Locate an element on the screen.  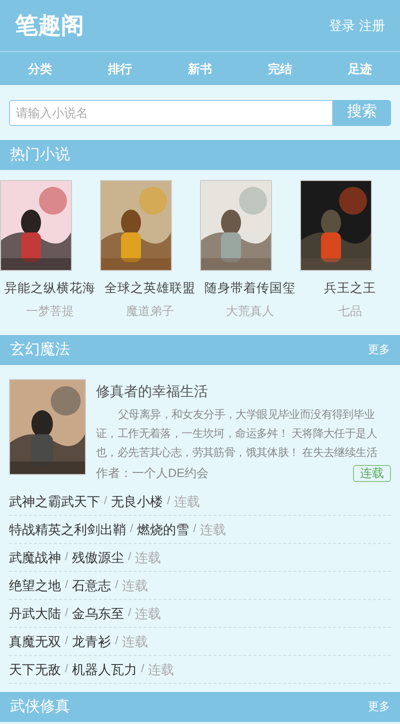
featured-title: 修真者的幸福生活 is located at coordinates (243, 391).